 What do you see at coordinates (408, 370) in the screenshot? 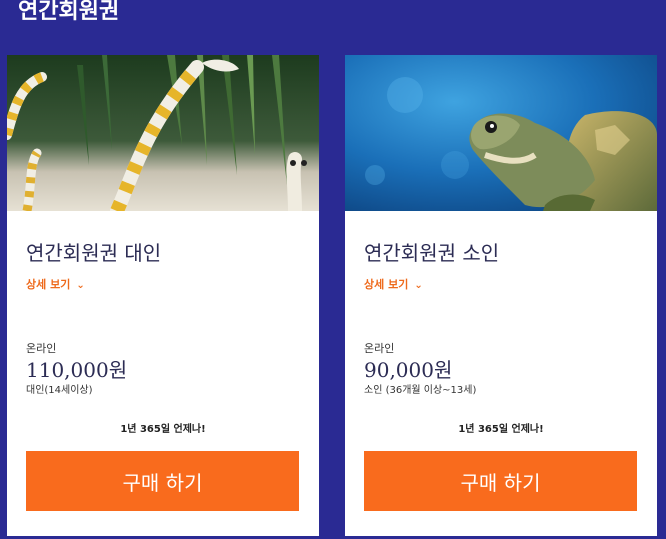
I see `price: 90,000원` at bounding box center [408, 370].